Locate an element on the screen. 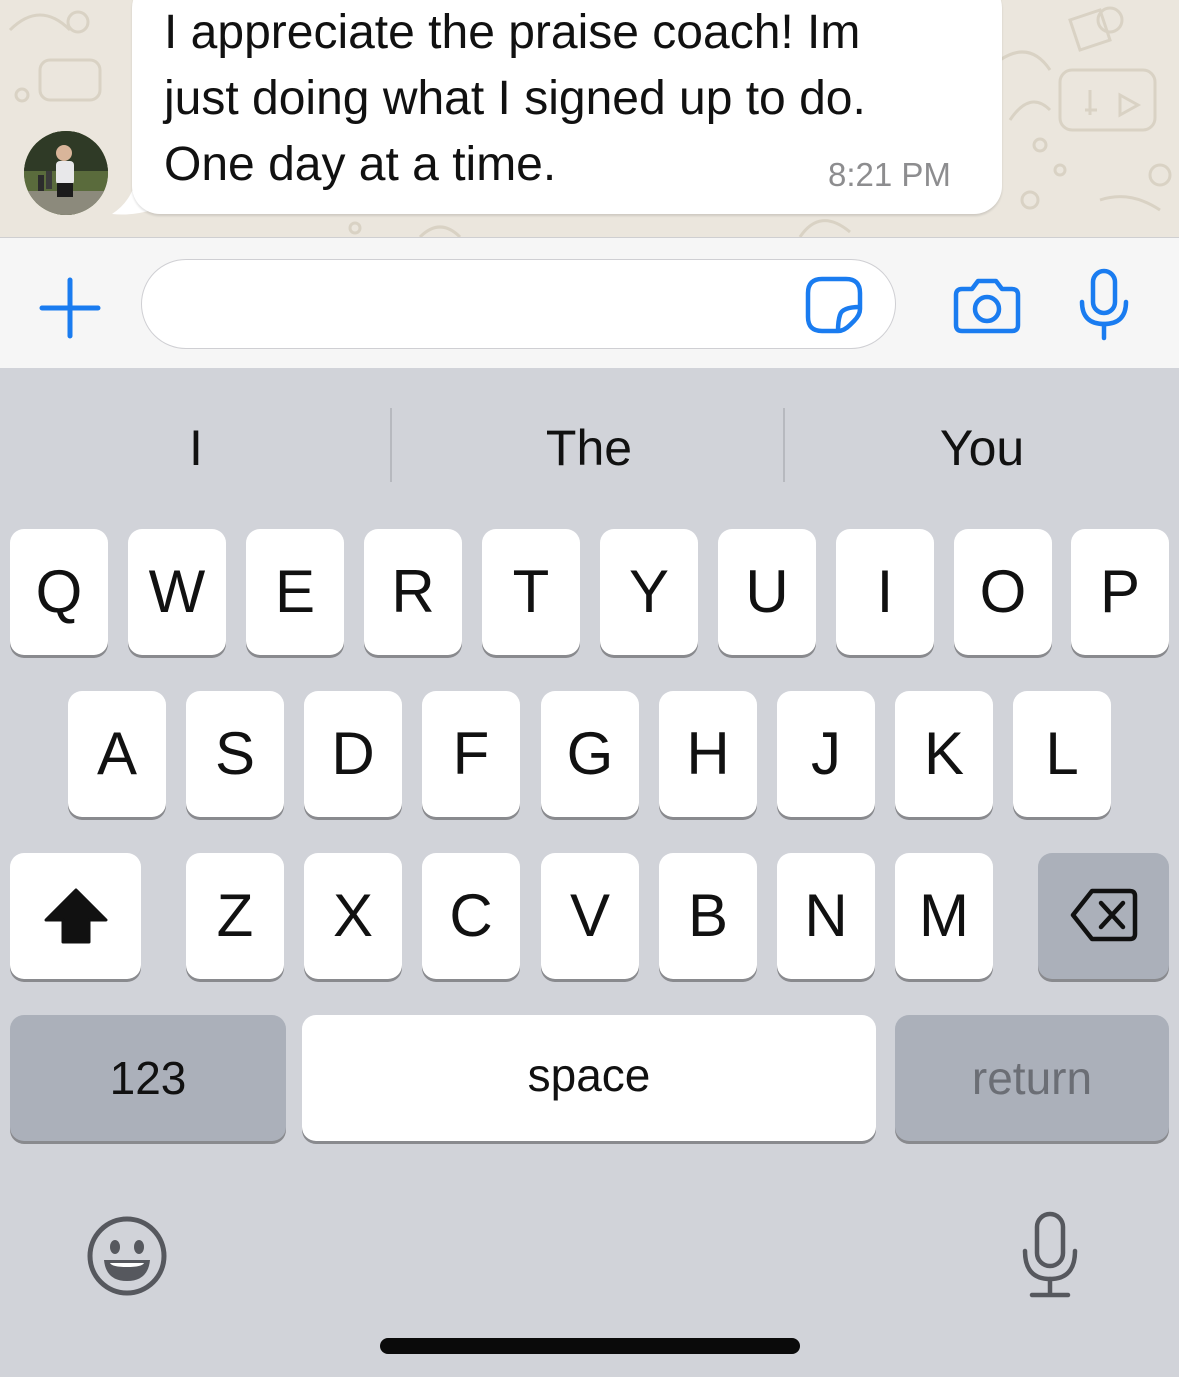 The height and width of the screenshot is (1377, 1179). key-m: M is located at coordinates (944, 916).